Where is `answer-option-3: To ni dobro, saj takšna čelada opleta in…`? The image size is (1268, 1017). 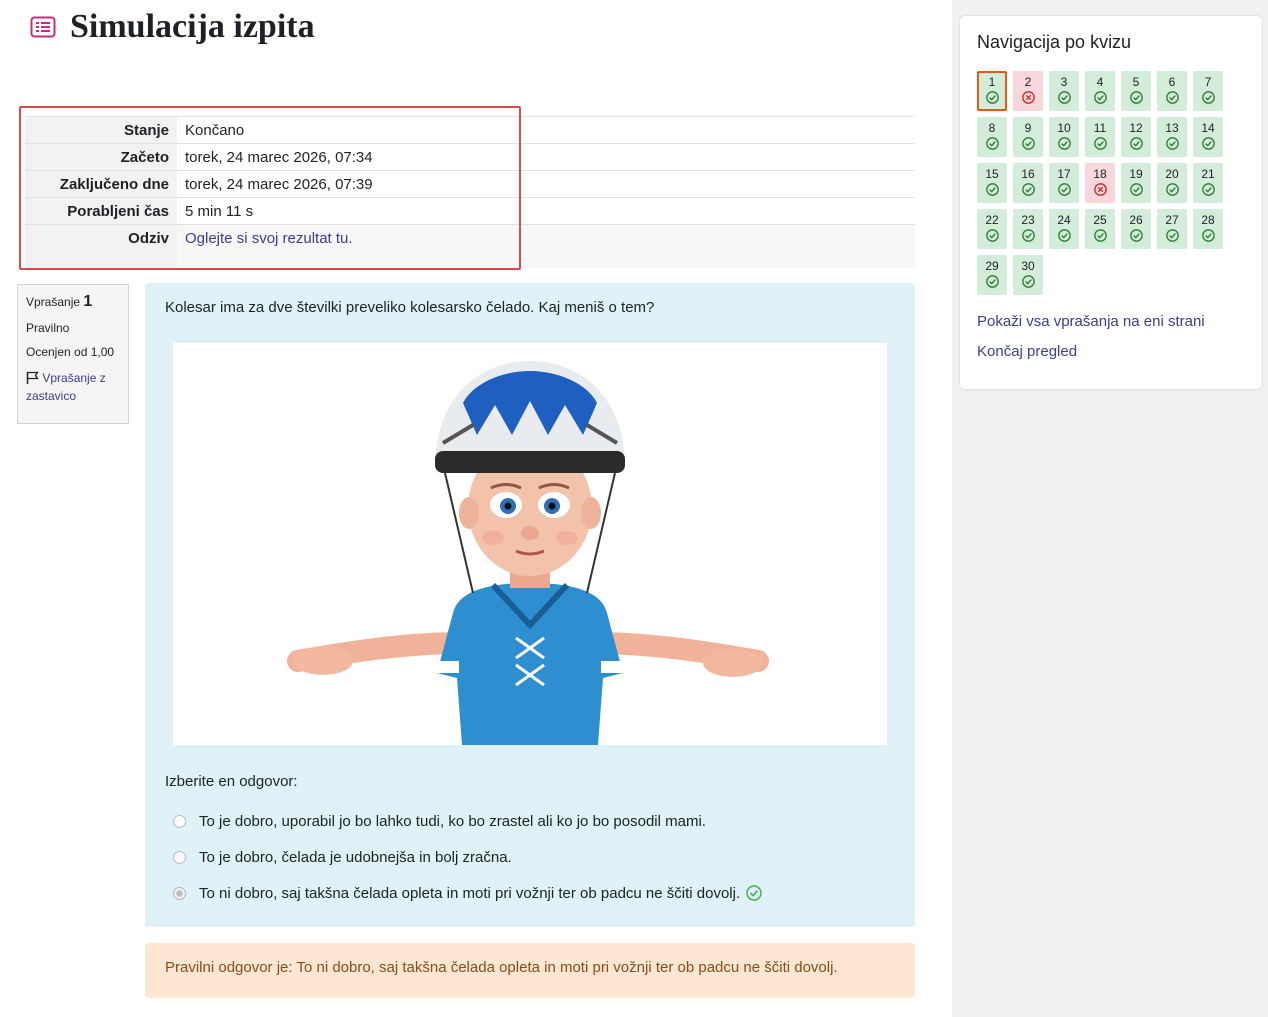 answer-option-3: To ni dobro, saj takšna čelada opleta in… is located at coordinates (467, 893).